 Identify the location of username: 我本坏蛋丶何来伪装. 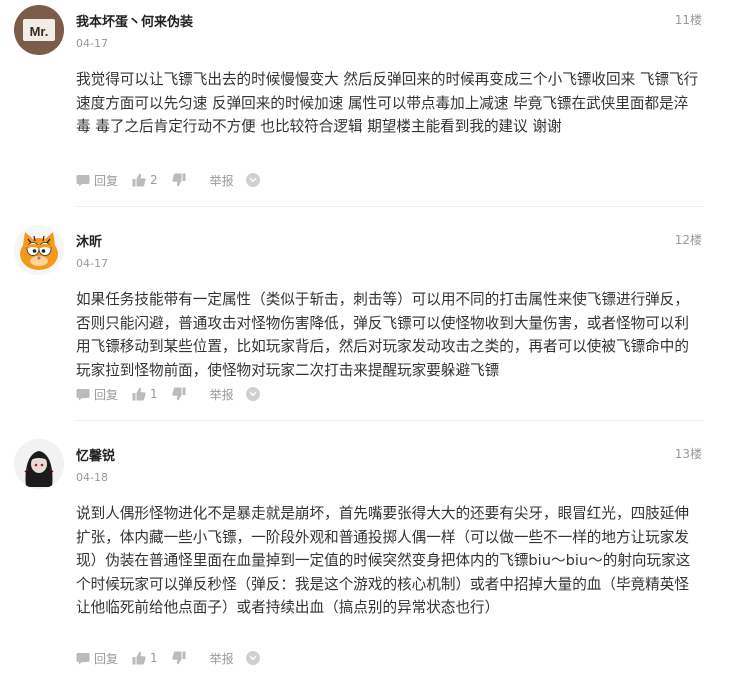
(134, 20).